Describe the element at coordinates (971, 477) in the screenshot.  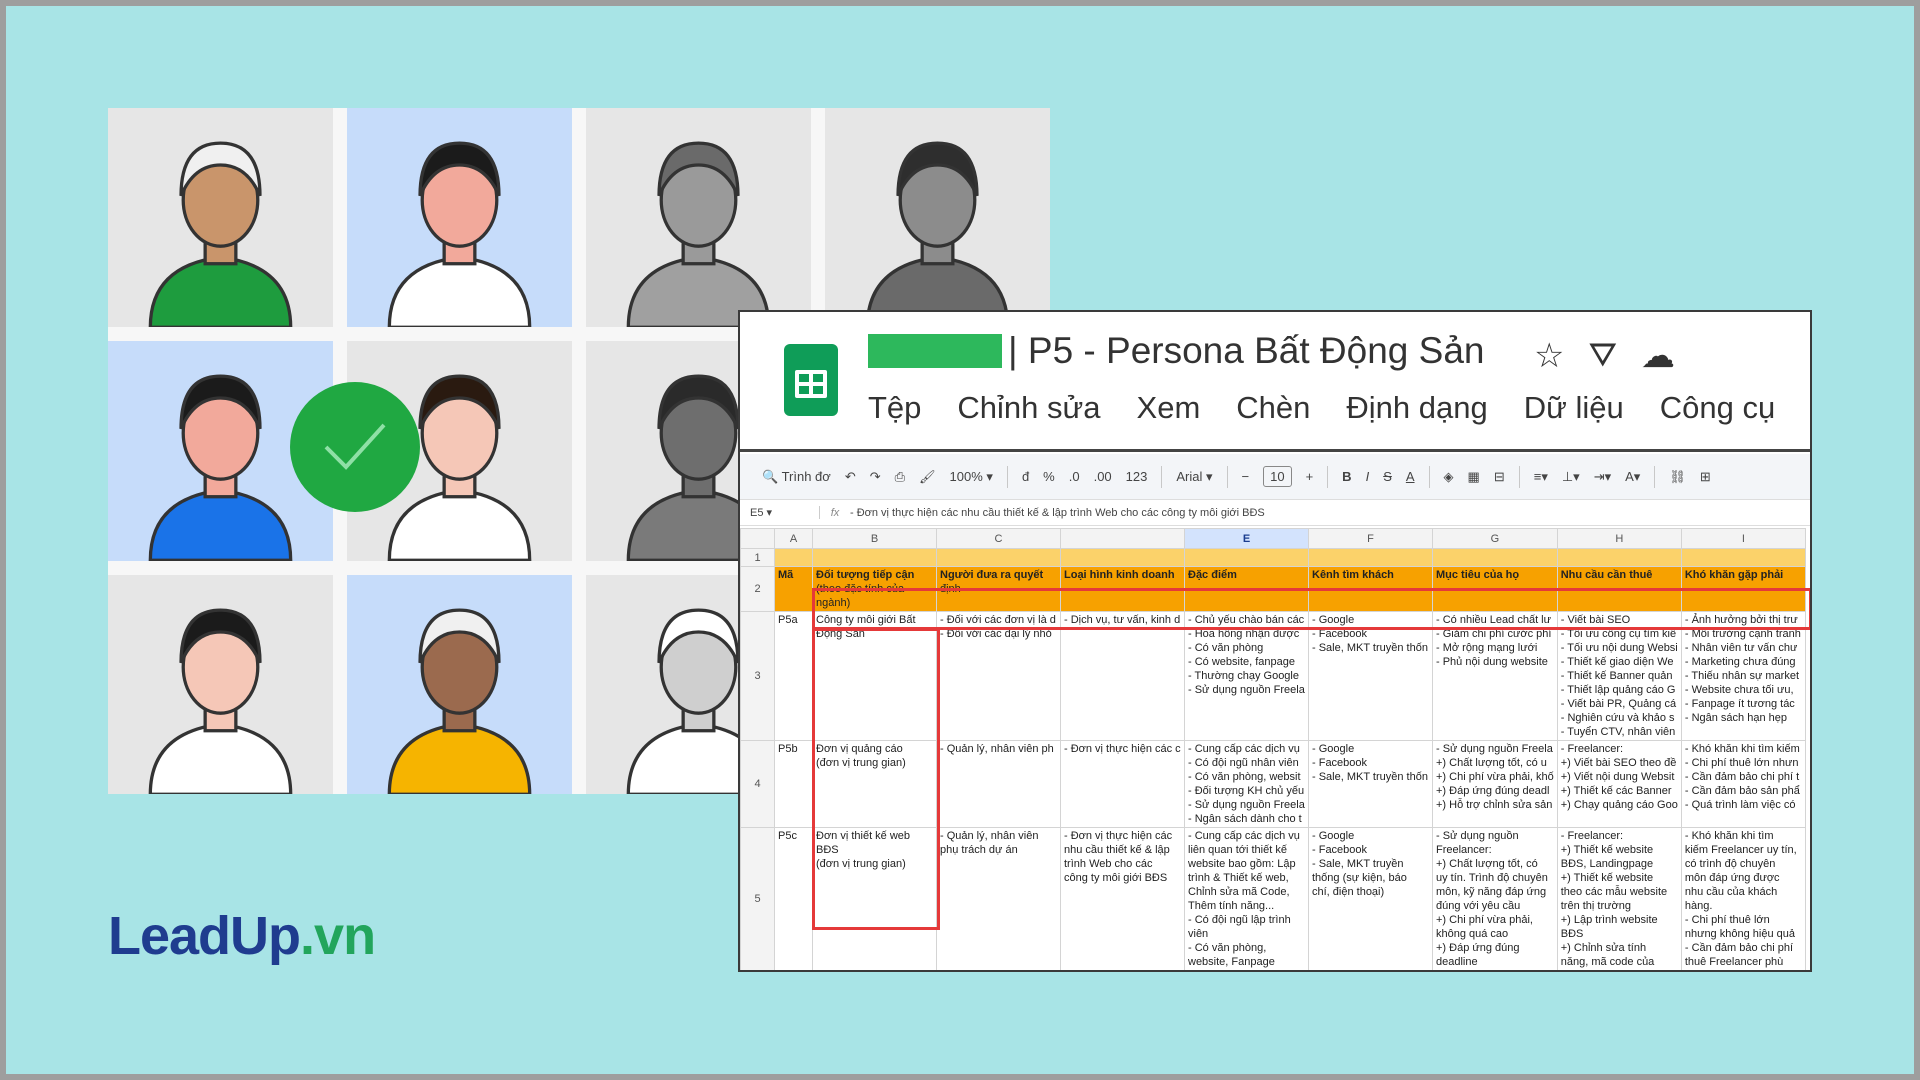
I see `zoom-select: 100% ▾` at that location.